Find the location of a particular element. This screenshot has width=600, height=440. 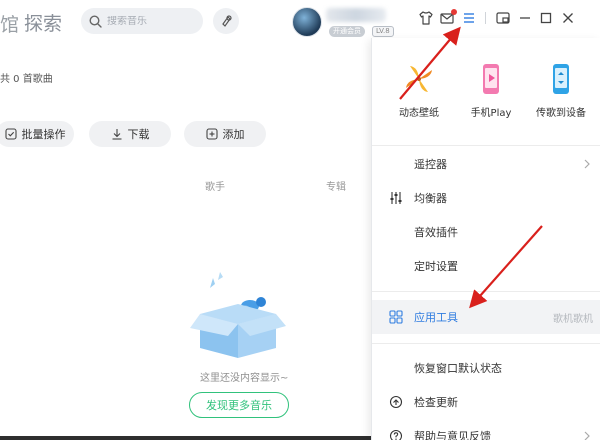

mini-mode-button is located at coordinates (503, 18).